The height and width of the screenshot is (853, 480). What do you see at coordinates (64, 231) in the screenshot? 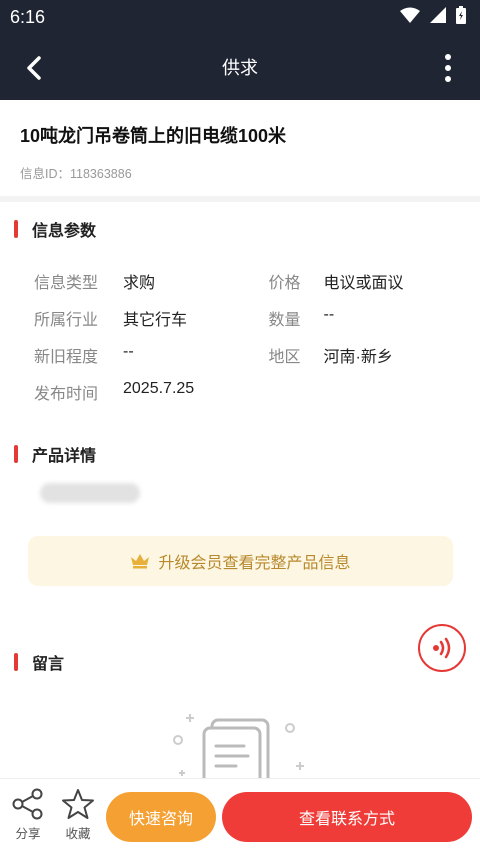
I see `params-heading-label: 信息参数` at bounding box center [64, 231].